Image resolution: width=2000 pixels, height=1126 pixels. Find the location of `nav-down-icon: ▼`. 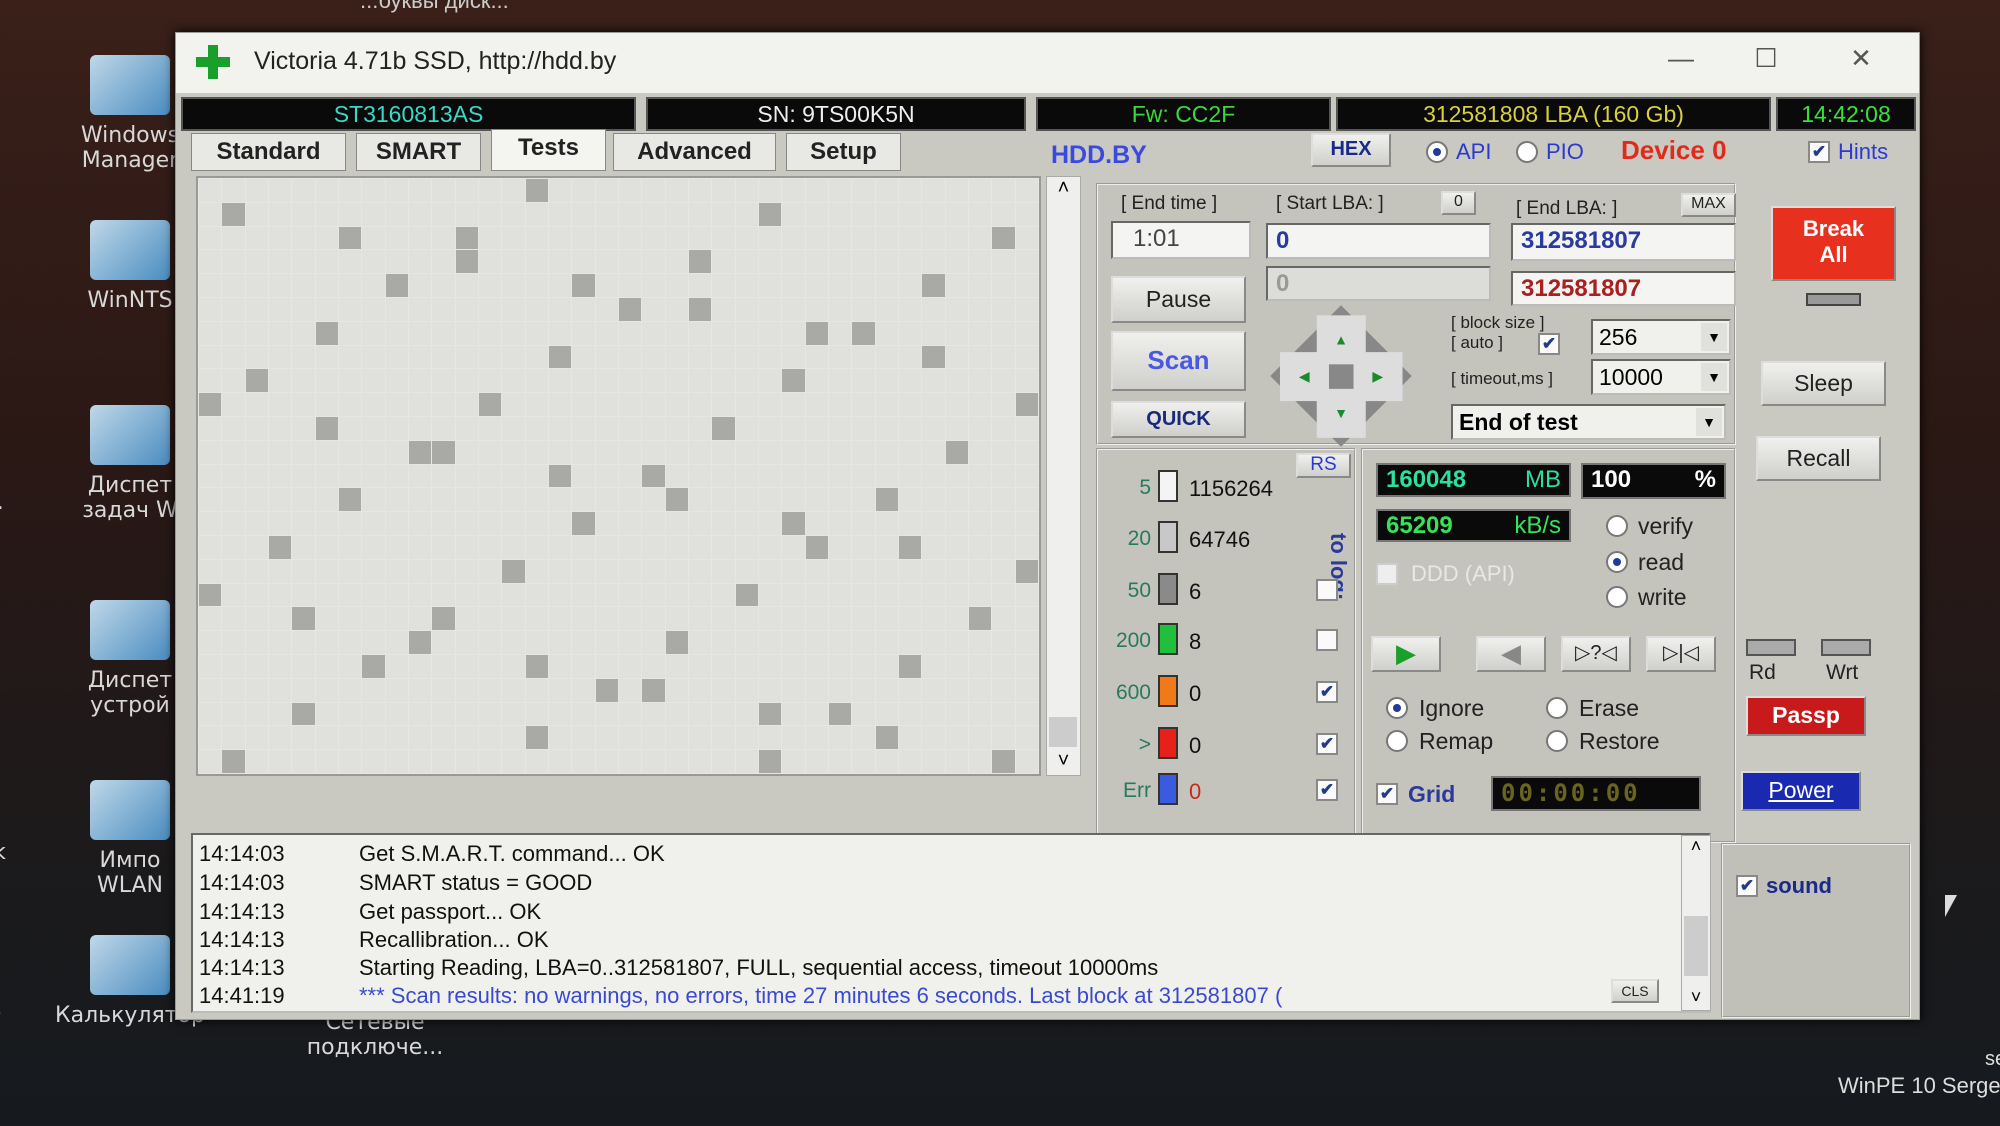

nav-down-icon: ▼ is located at coordinates (1341, 412).